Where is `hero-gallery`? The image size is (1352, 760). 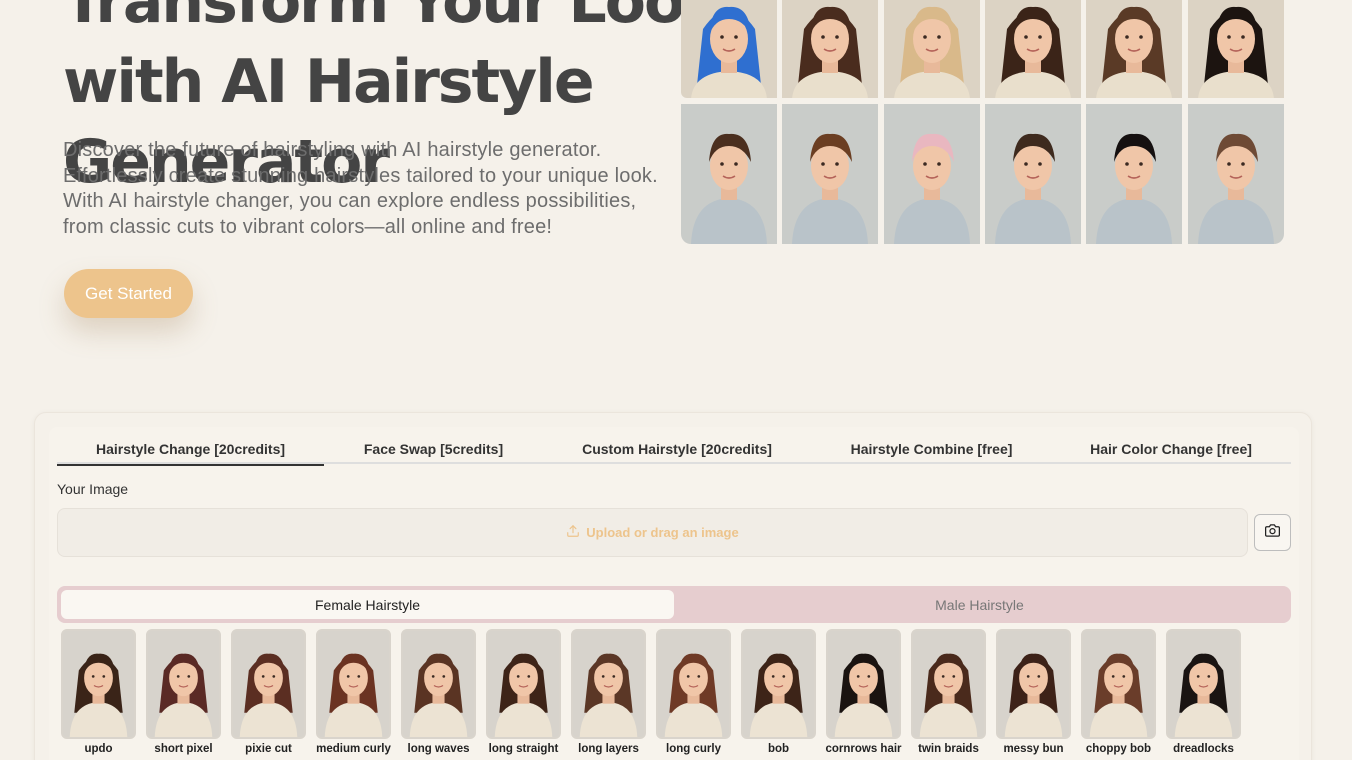 hero-gallery is located at coordinates (982, 122).